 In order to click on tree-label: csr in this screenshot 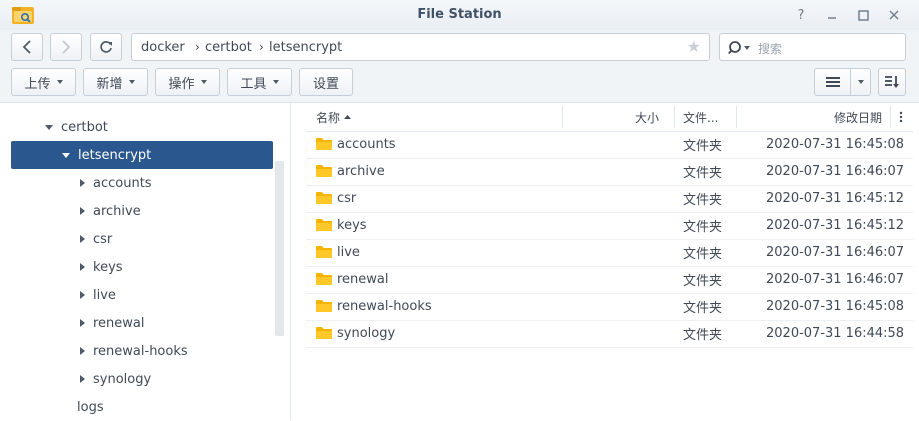, I will do `click(103, 239)`.